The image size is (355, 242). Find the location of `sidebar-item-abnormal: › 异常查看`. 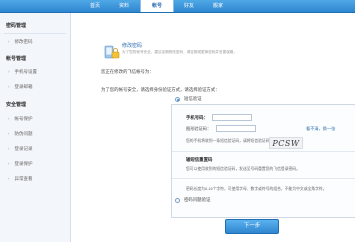

sidebar-item-abnormal: › 异常查看 is located at coordinates (20, 179).